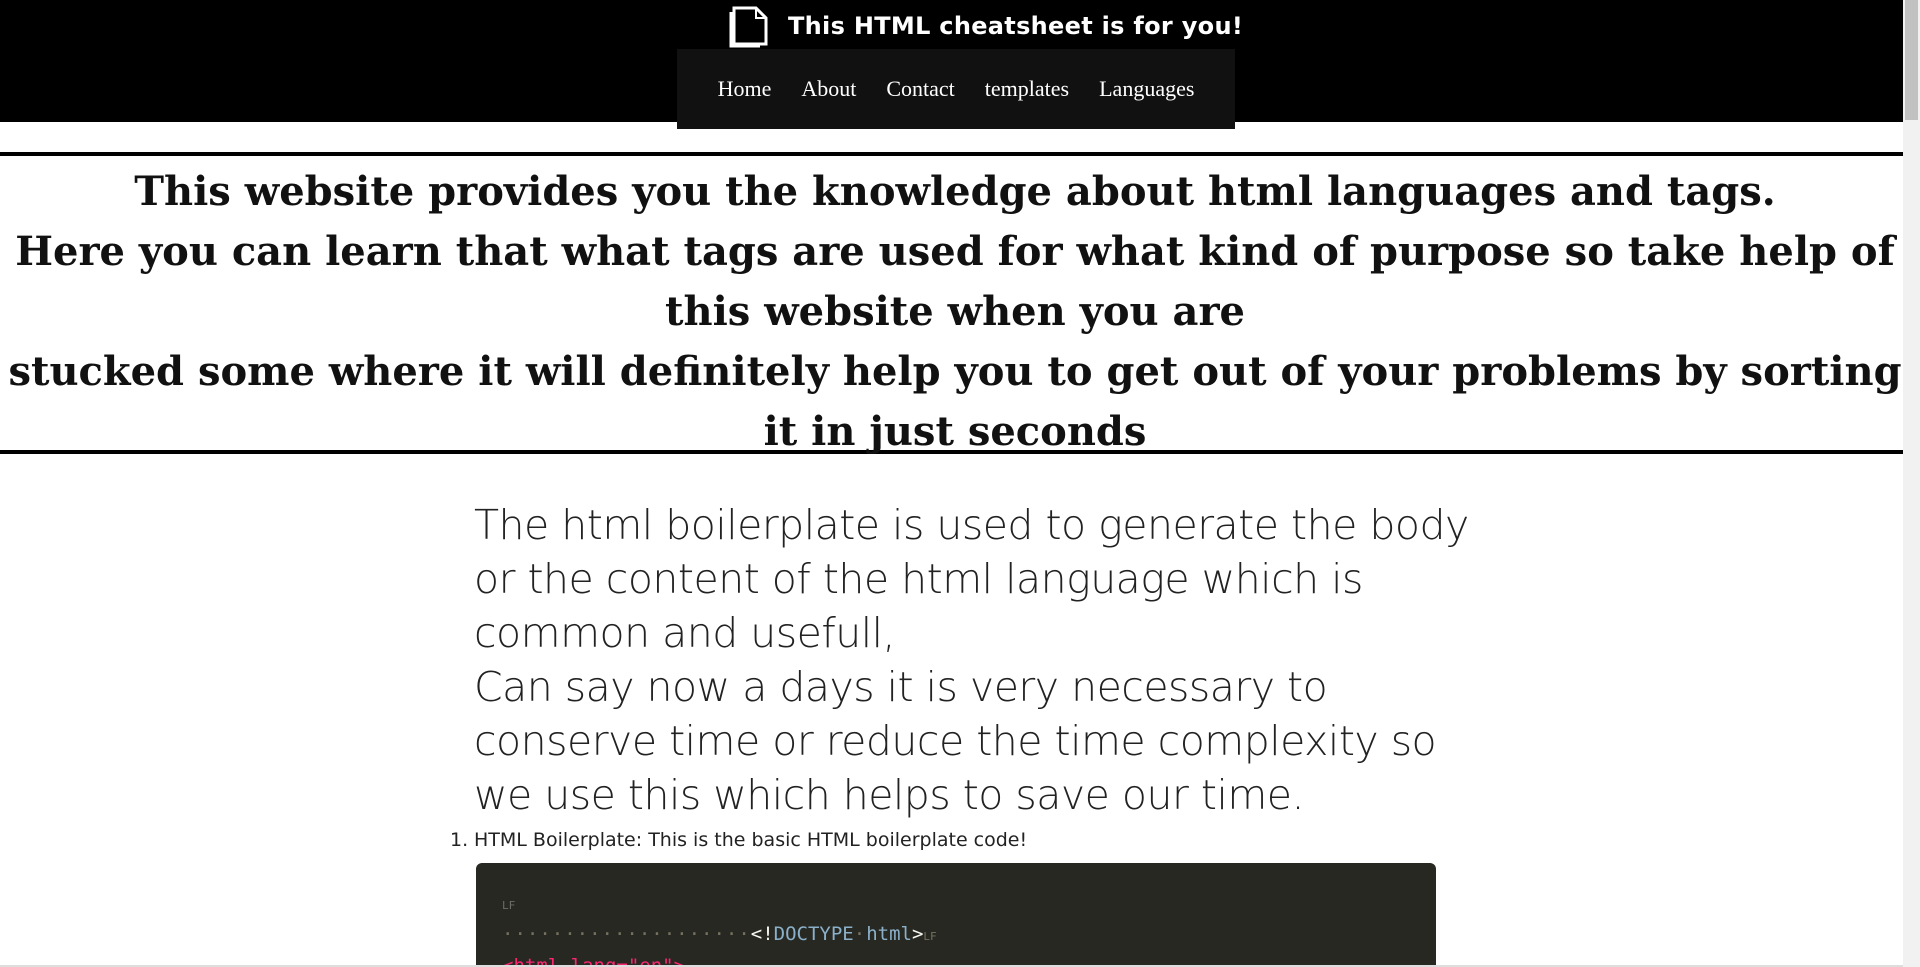  Describe the element at coordinates (626, 934) in the screenshot. I see `indent-dots: ····················` at that location.